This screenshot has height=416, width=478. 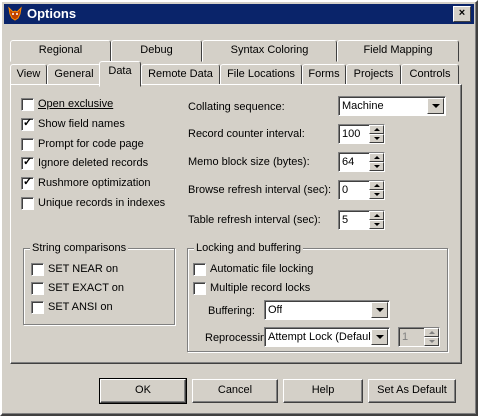 What do you see at coordinates (261, 75) in the screenshot?
I see `tab-file-locations: File Locations` at bounding box center [261, 75].